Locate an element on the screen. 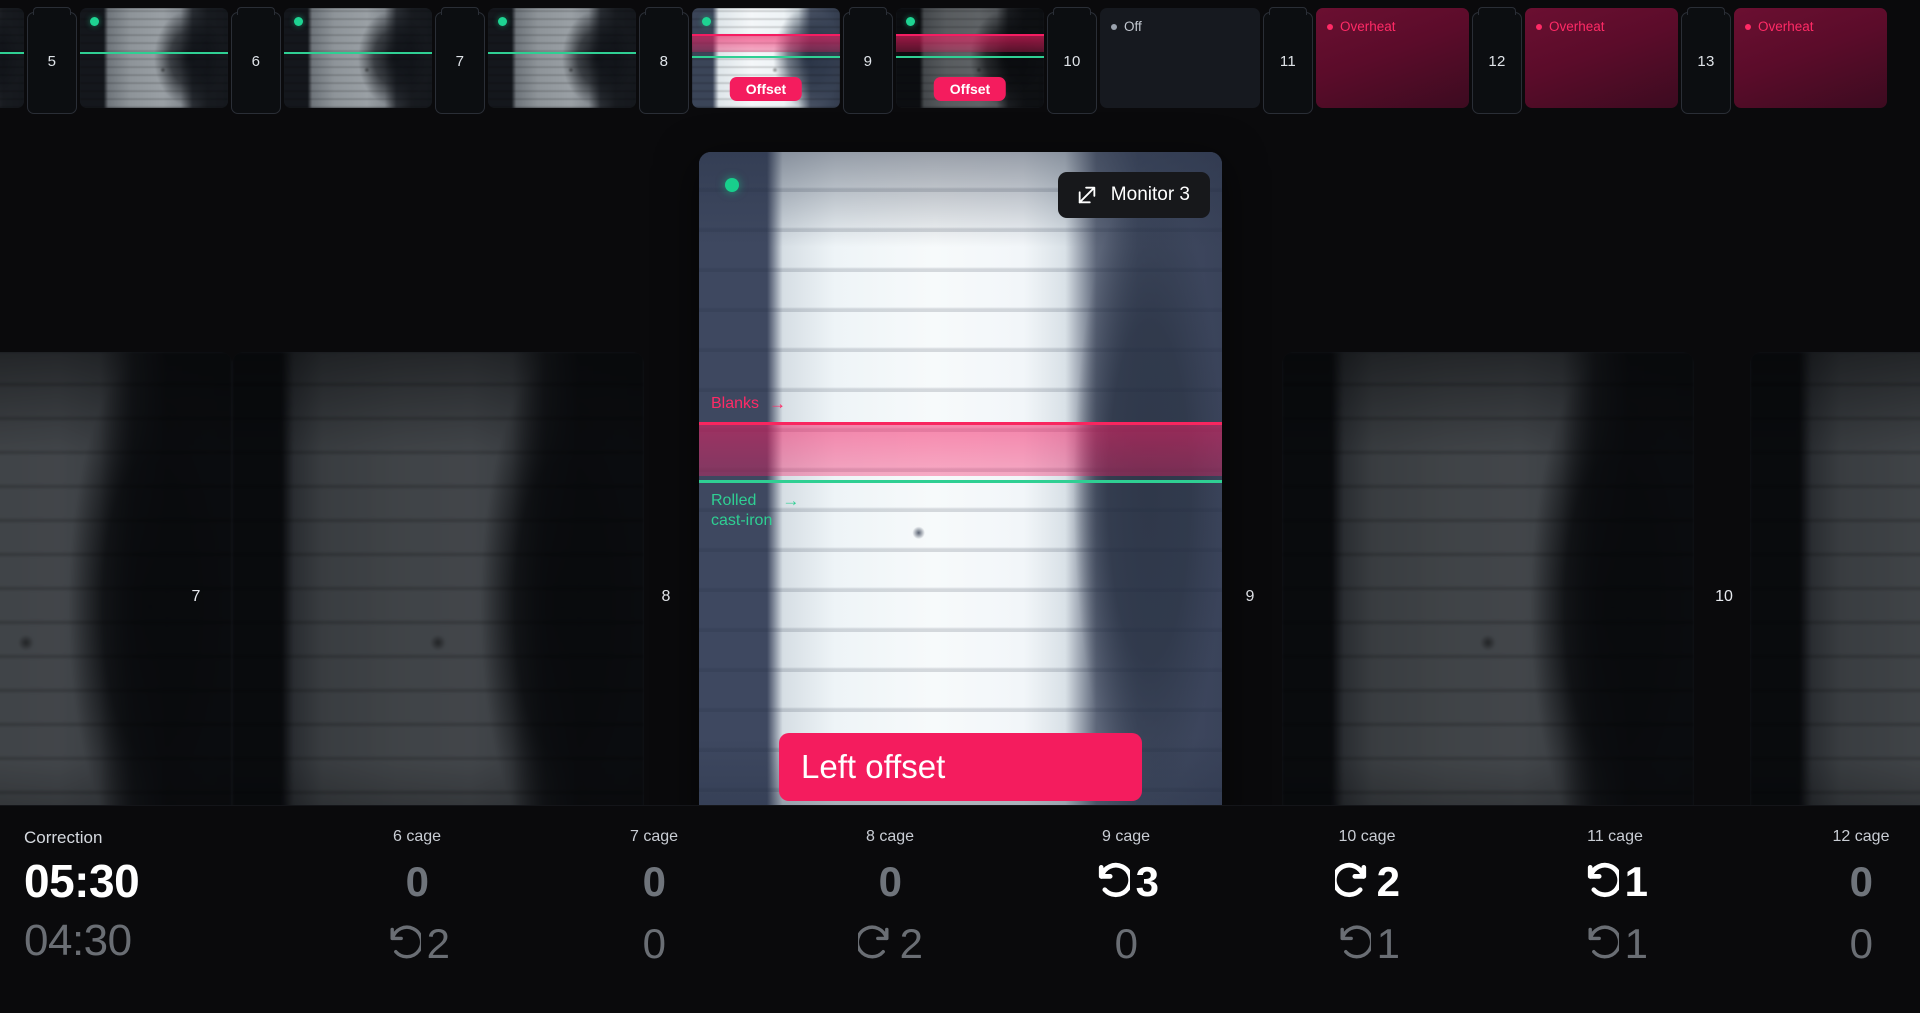 The image size is (1920, 1013). cage-counter-primary: 2 is located at coordinates (1367, 882).